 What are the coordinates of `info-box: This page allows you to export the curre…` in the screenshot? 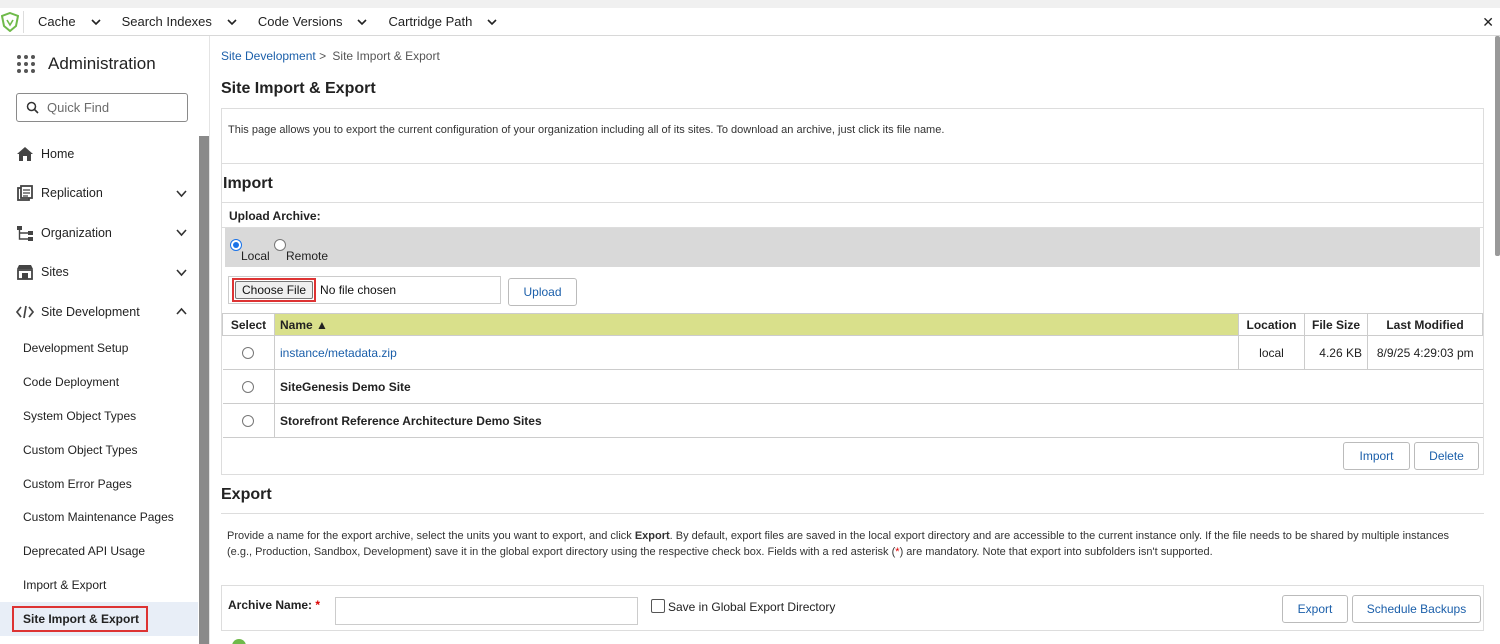 It's located at (852, 136).